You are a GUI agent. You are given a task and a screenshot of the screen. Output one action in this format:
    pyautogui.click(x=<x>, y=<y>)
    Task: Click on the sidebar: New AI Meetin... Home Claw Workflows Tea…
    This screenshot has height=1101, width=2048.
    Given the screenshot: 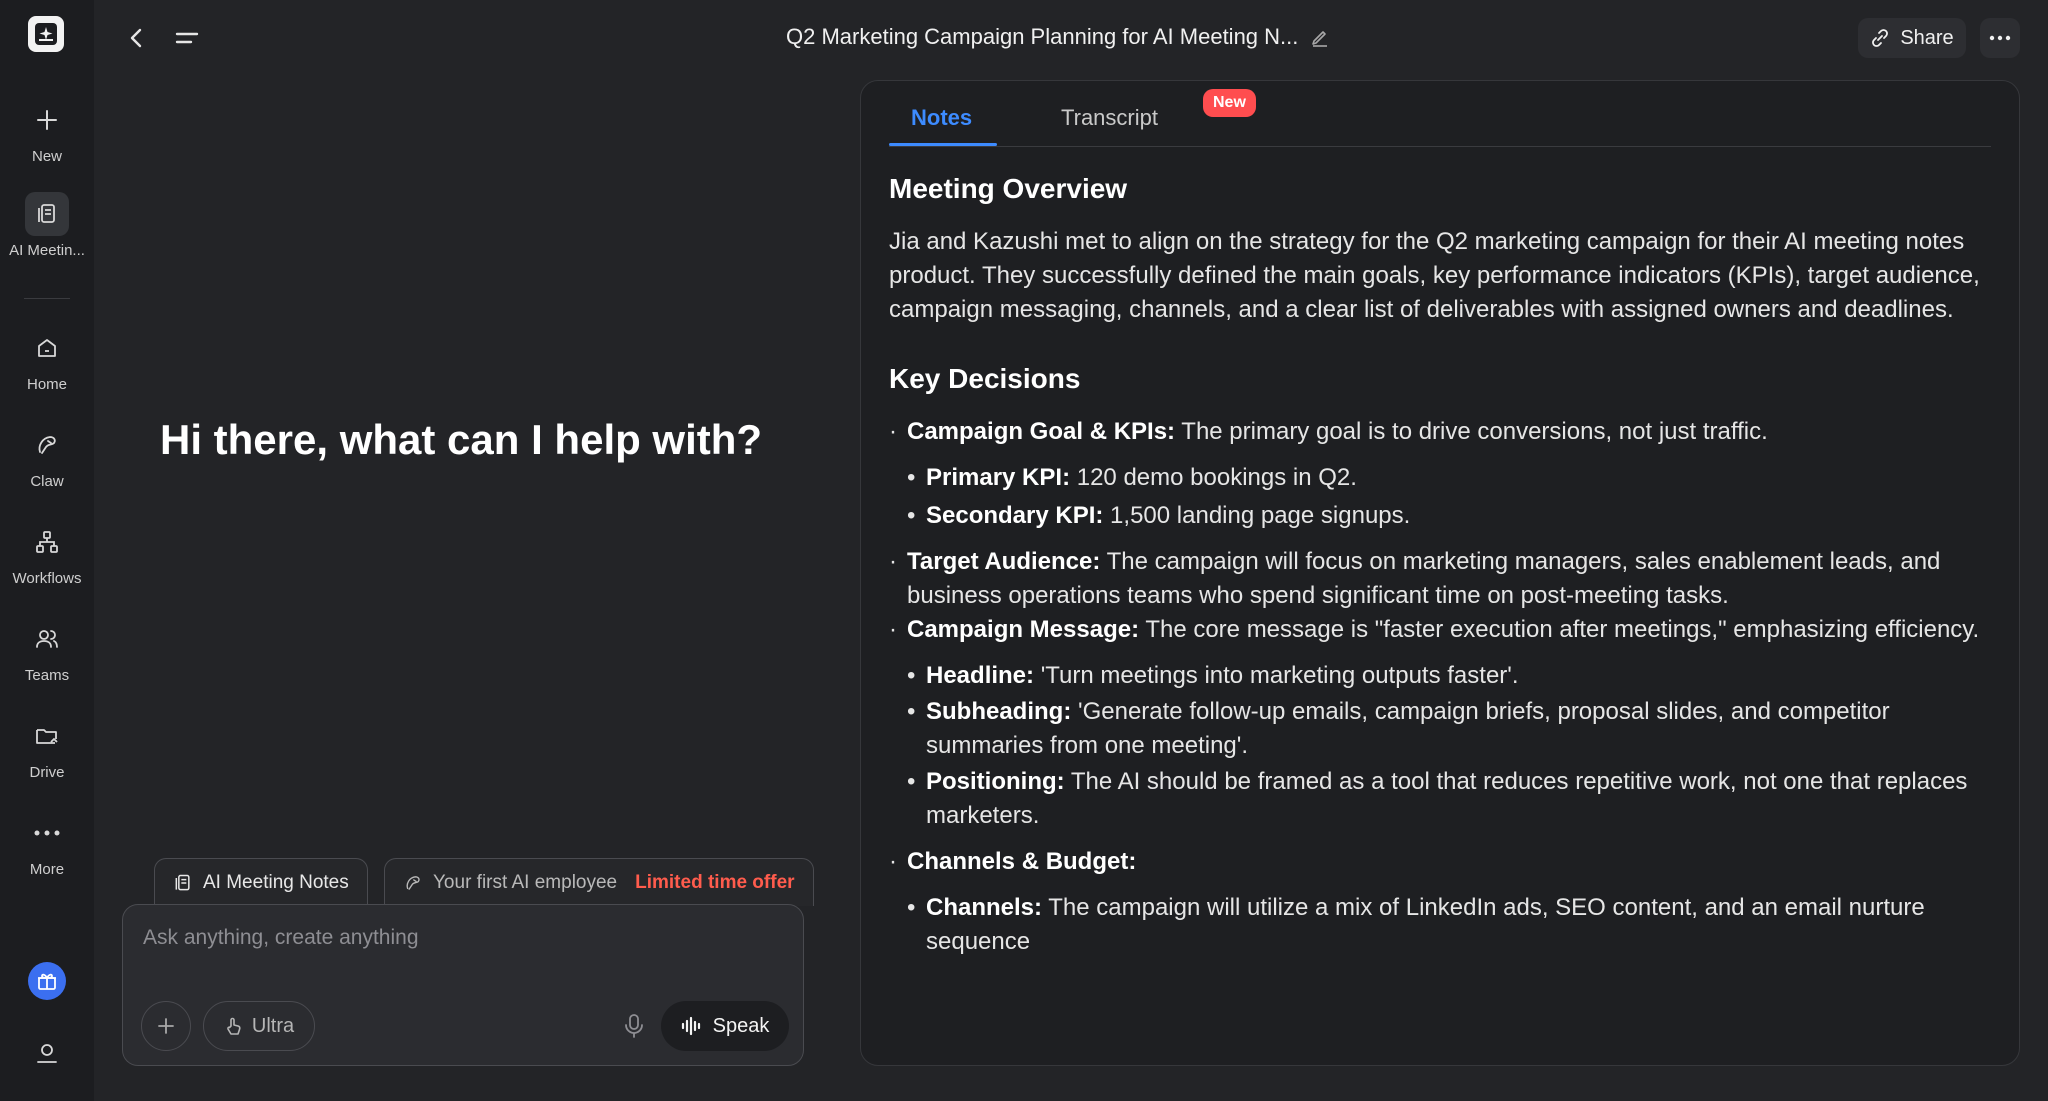 What is the action you would take?
    pyautogui.click(x=47, y=550)
    